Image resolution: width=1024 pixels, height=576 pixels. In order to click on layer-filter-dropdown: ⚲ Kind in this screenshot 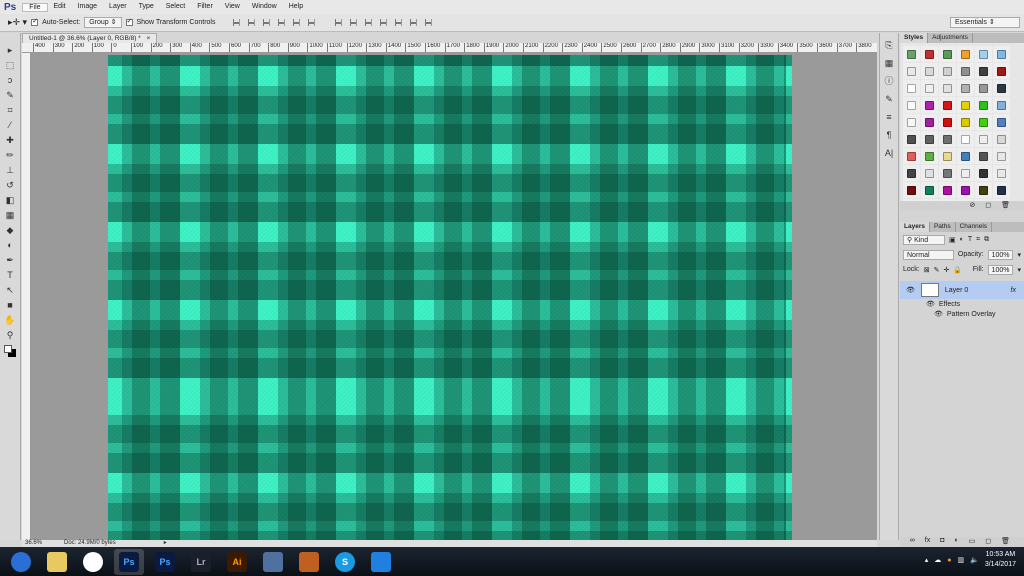, I will do `click(924, 239)`.